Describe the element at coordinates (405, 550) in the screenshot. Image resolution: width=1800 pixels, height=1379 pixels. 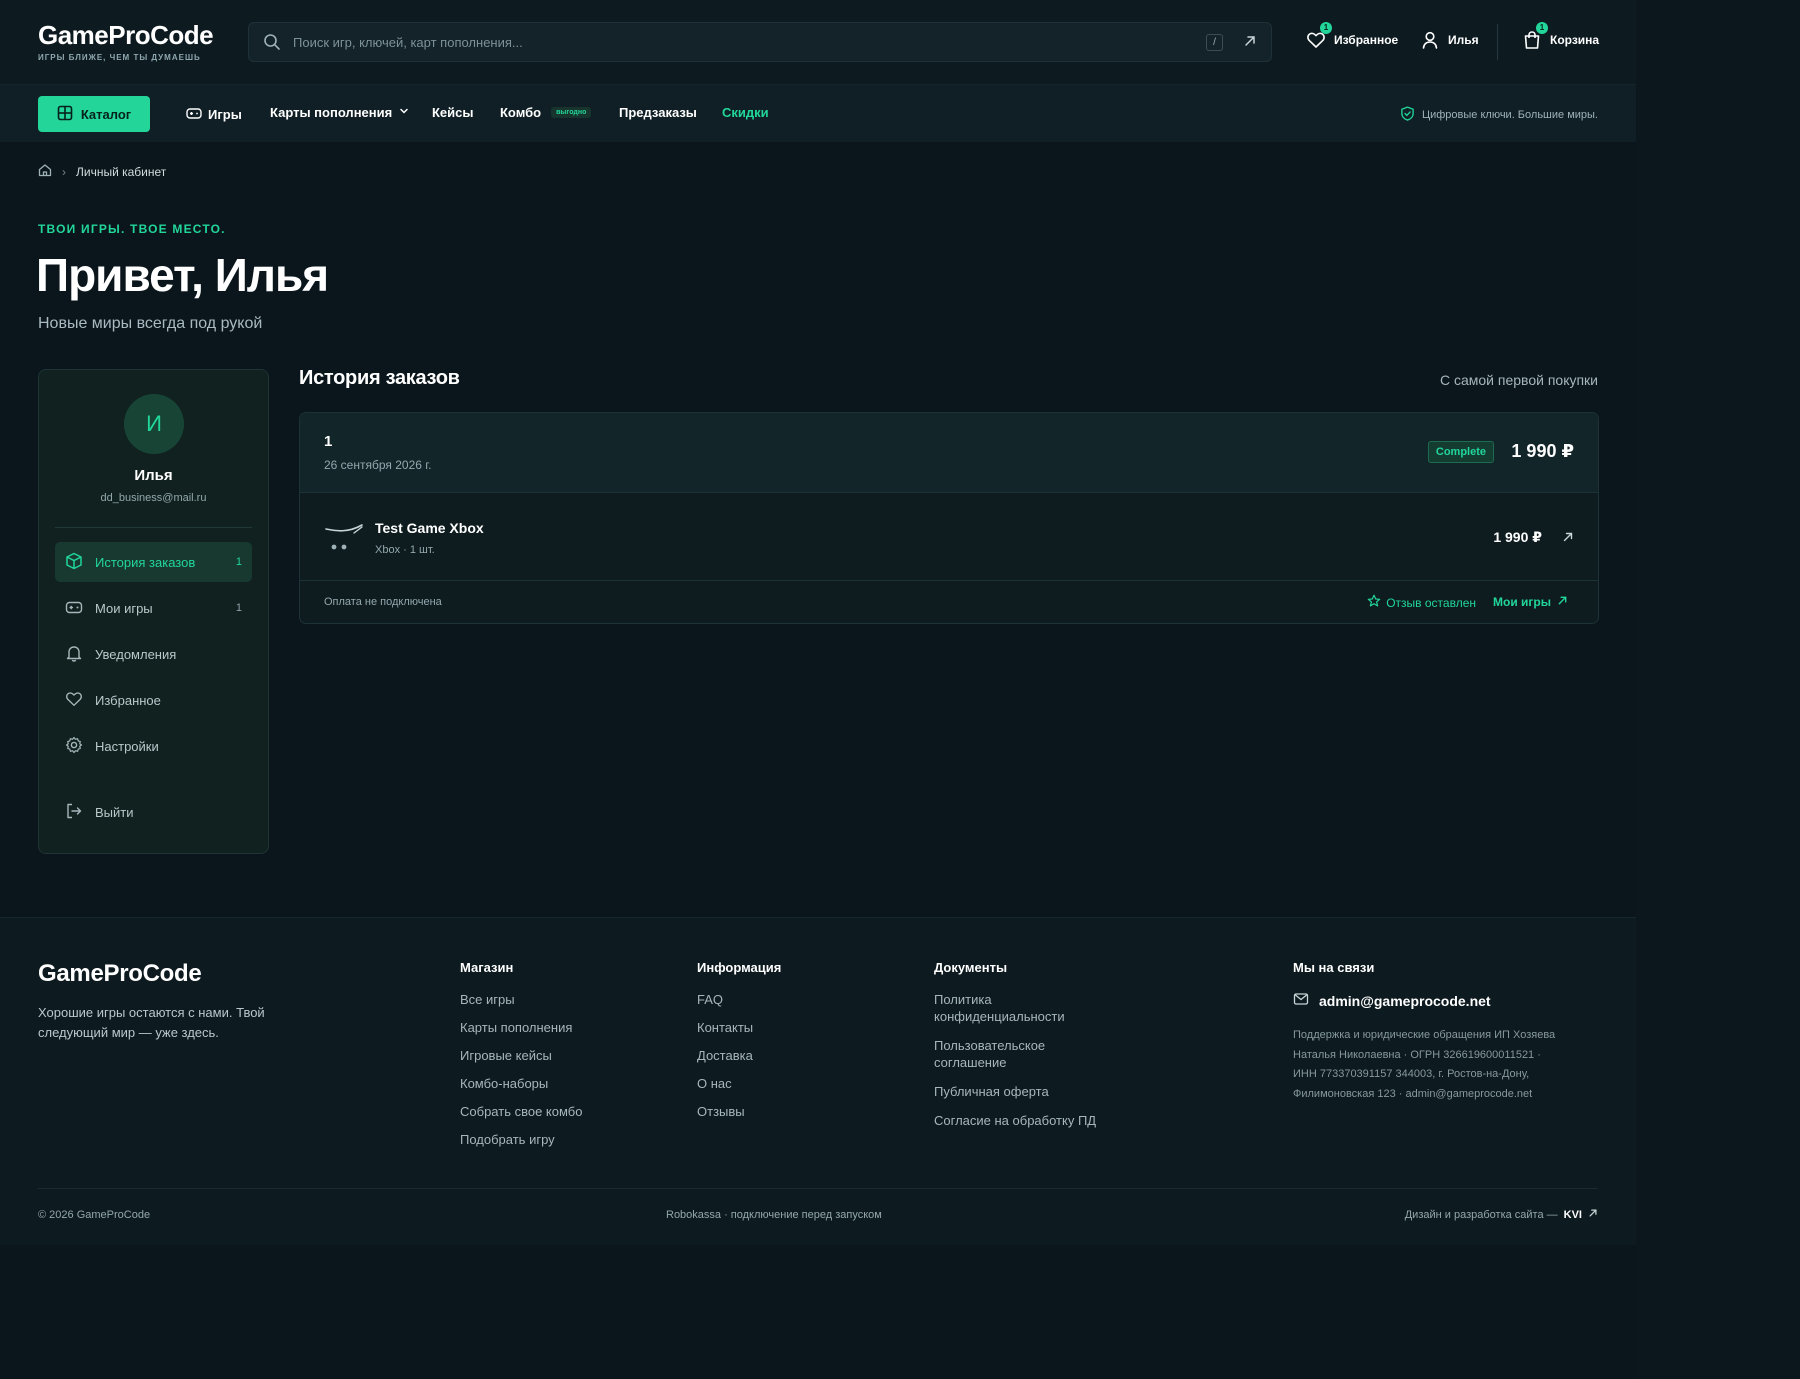
I see `item-meta: Xbox · 1 шт.` at that location.